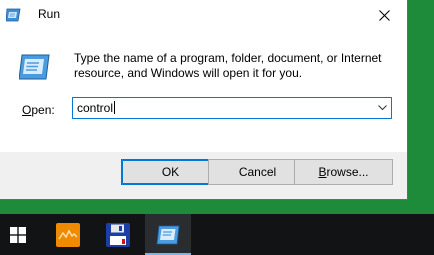 This screenshot has height=255, width=434. I want to click on open-input-value: control, so click(95, 108).